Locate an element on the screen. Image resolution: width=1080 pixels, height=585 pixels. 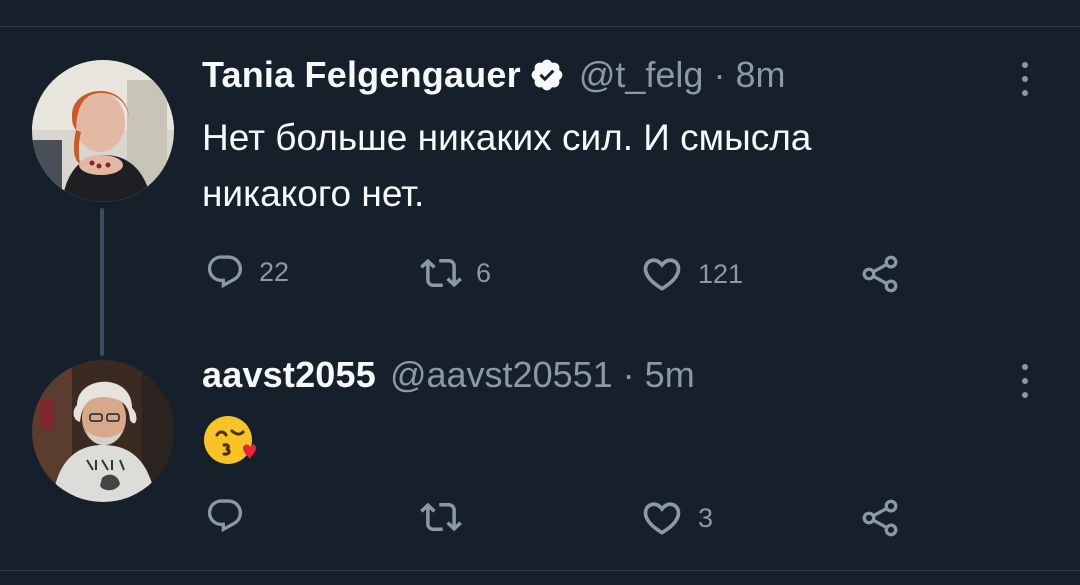
like-count: 121 is located at coordinates (721, 273).